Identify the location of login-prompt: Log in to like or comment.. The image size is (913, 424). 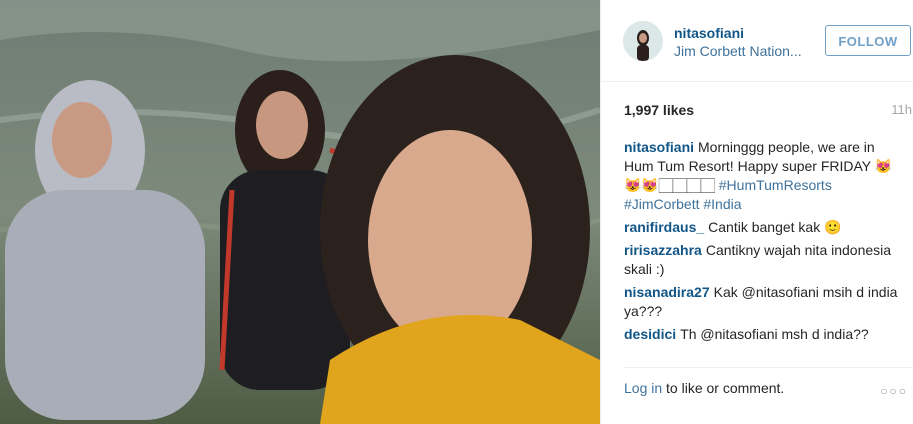
(704, 388).